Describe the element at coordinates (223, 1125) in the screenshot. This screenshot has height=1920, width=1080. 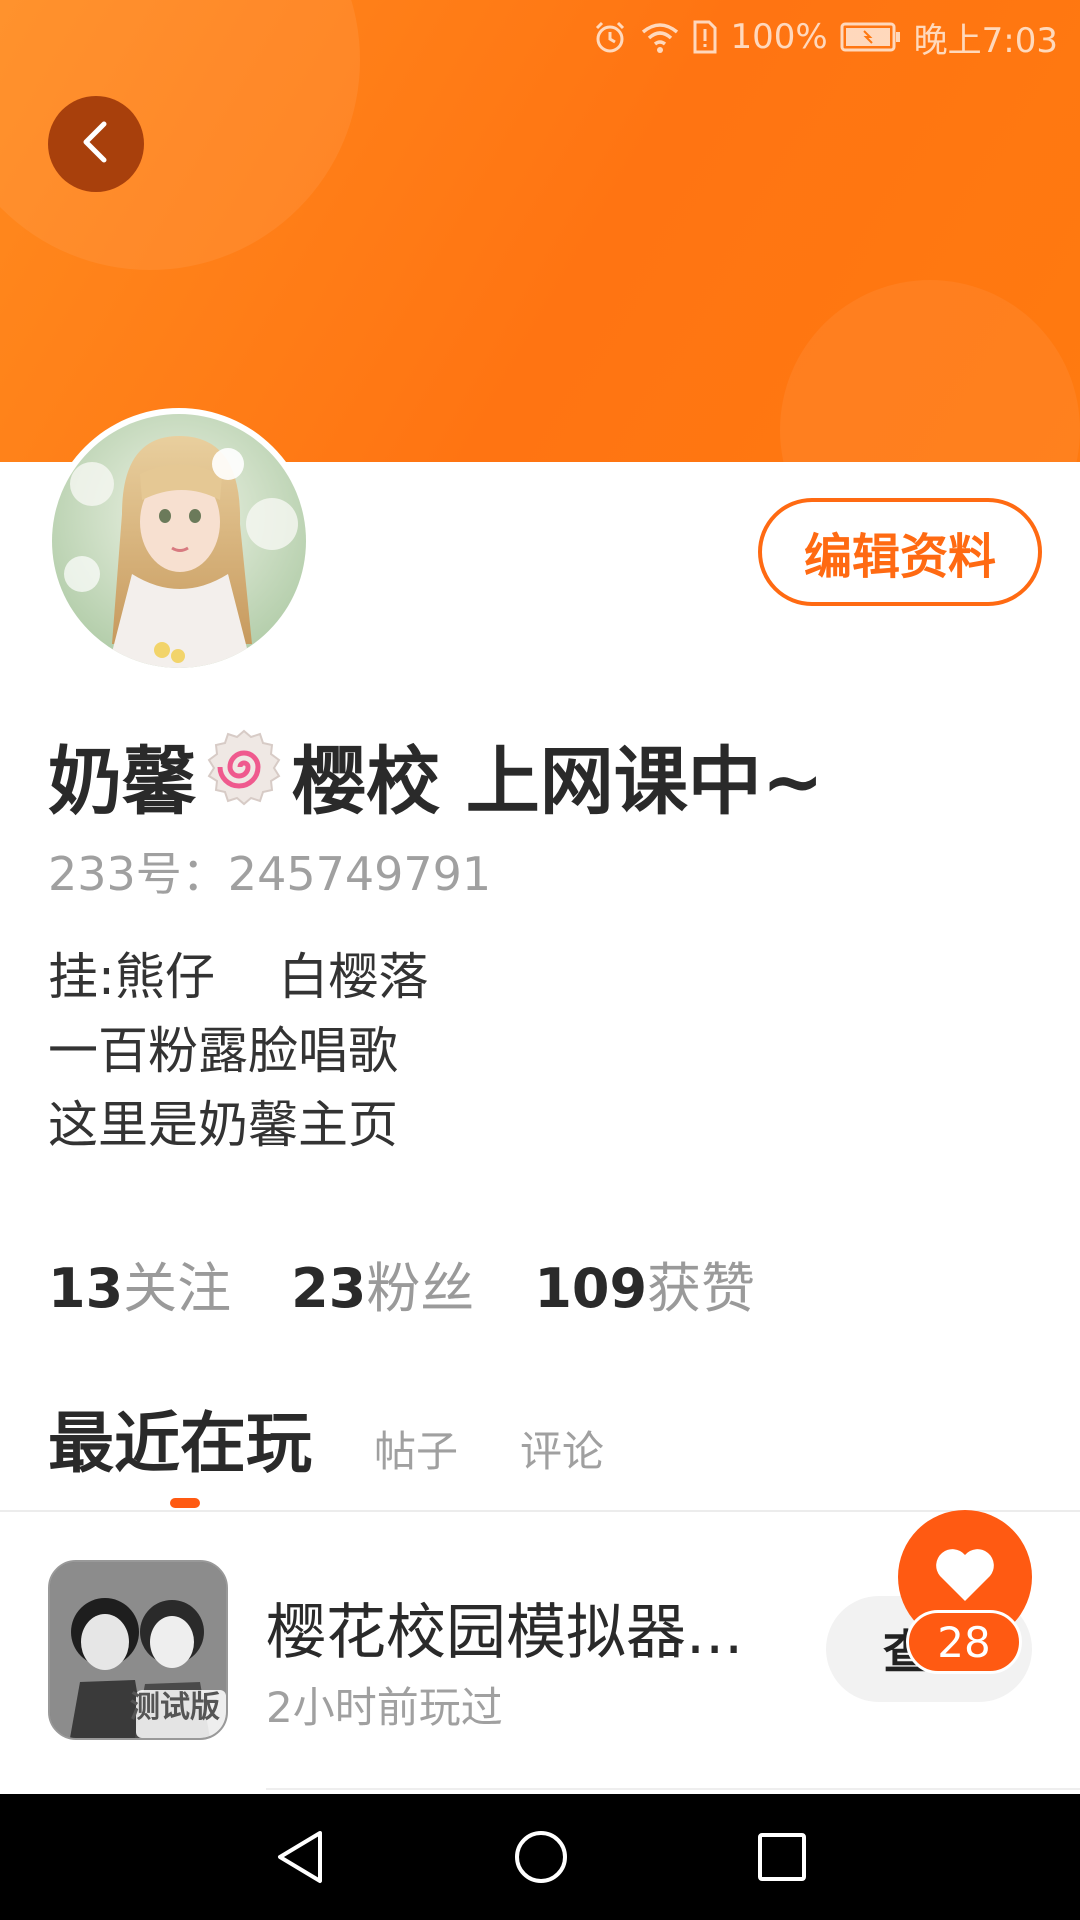
I see `bio-line: 这里是奶馨主页` at that location.